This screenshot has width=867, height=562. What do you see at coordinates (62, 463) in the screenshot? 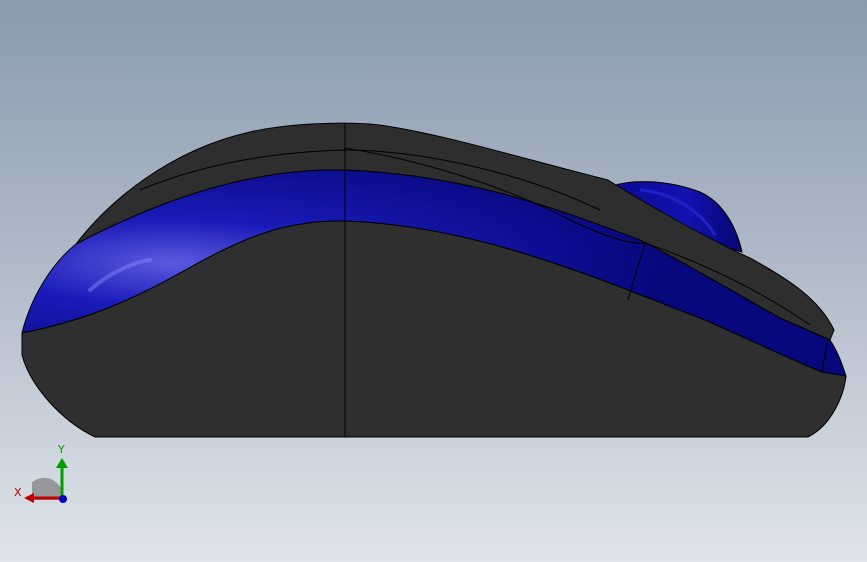
I see `y-axis-arrowhead` at bounding box center [62, 463].